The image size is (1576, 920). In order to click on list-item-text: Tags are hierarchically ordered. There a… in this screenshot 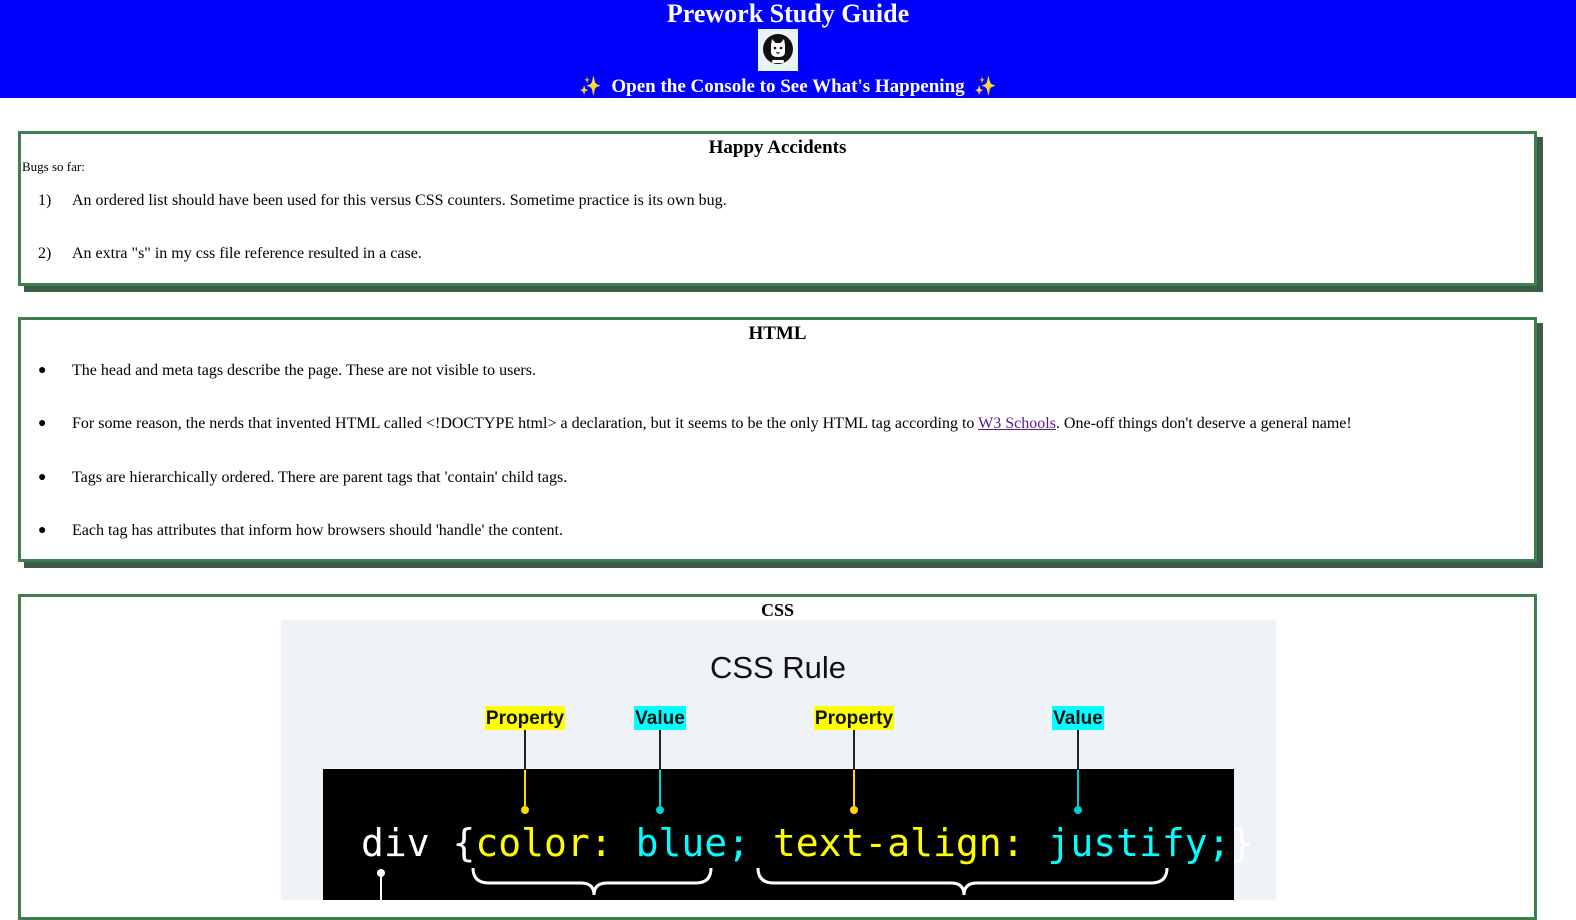, I will do `click(320, 477)`.